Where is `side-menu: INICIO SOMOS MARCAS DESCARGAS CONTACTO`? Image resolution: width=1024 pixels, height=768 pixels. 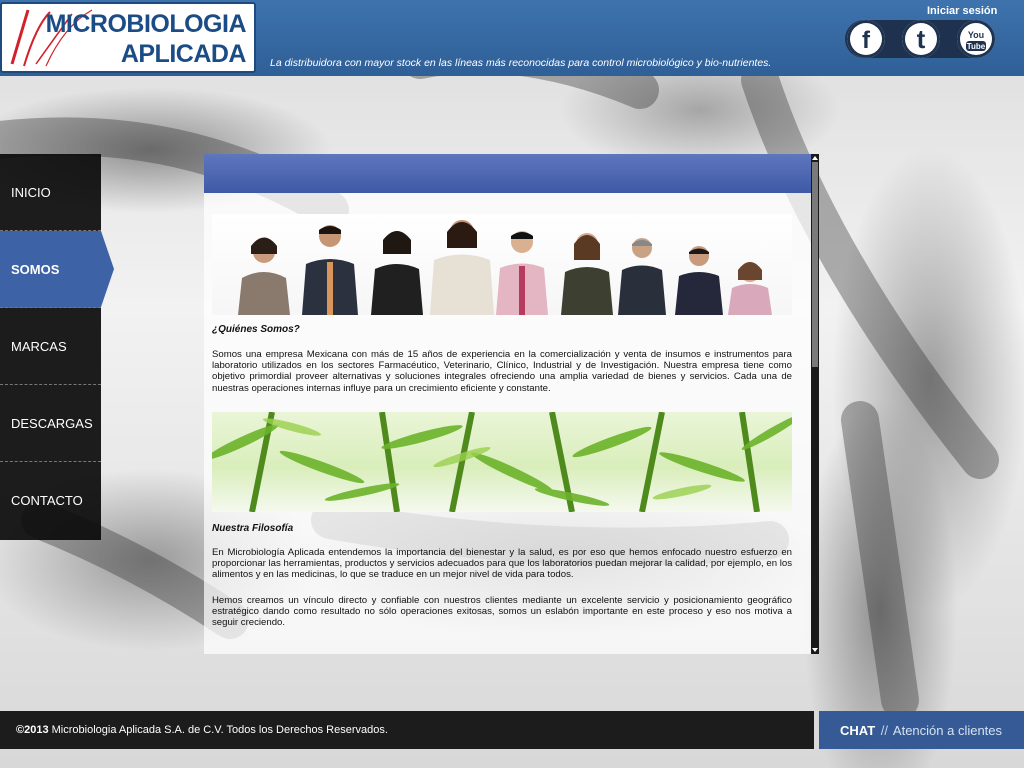 side-menu: INICIO SOMOS MARCAS DESCARGAS CONTACTO is located at coordinates (50, 347).